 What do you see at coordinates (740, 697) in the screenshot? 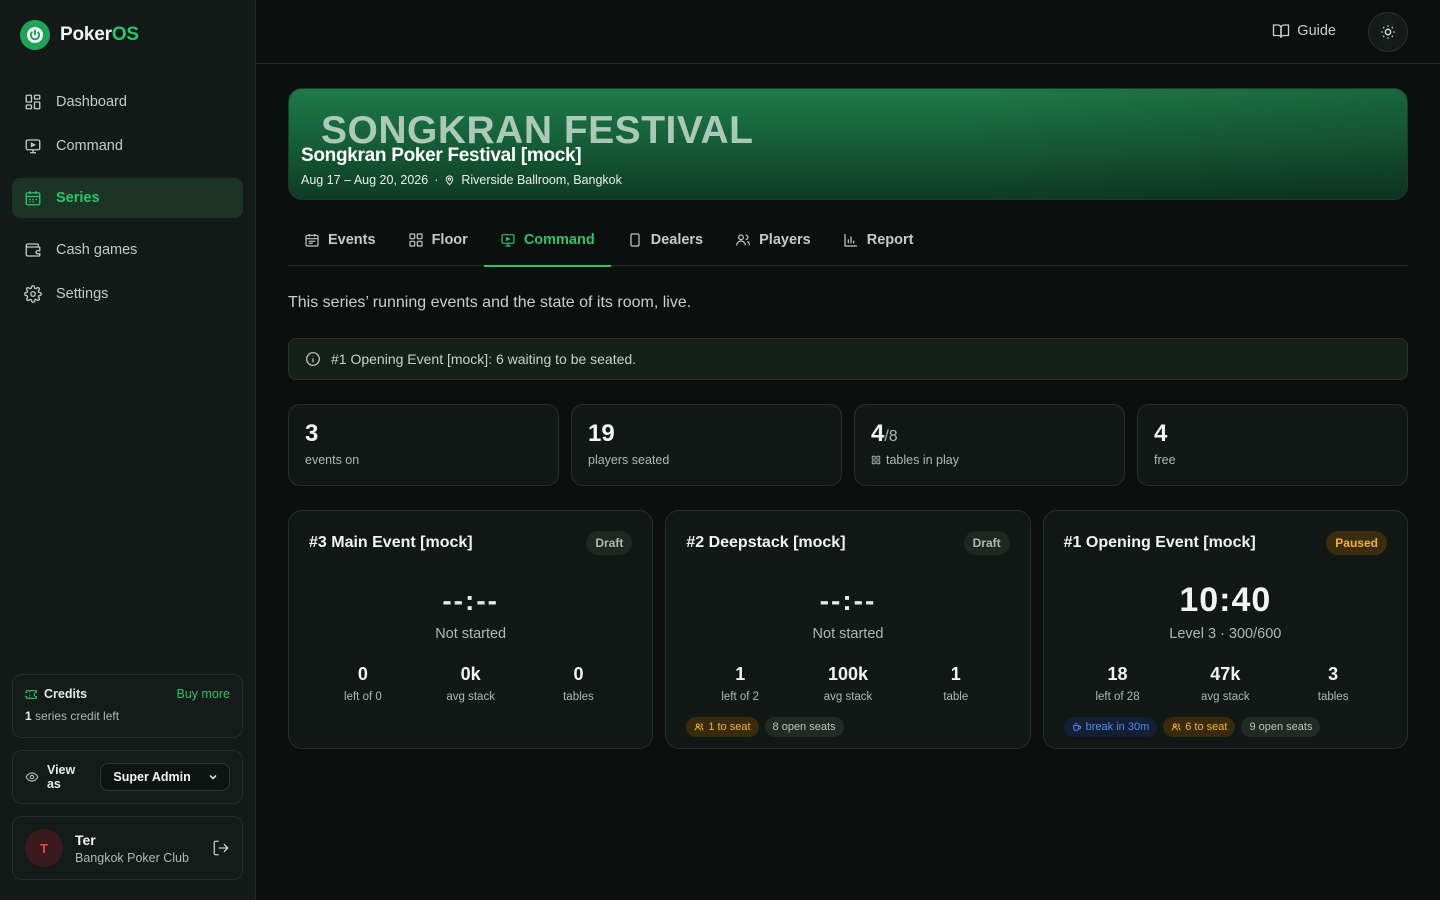
I see `metric-label: left of 2` at bounding box center [740, 697].